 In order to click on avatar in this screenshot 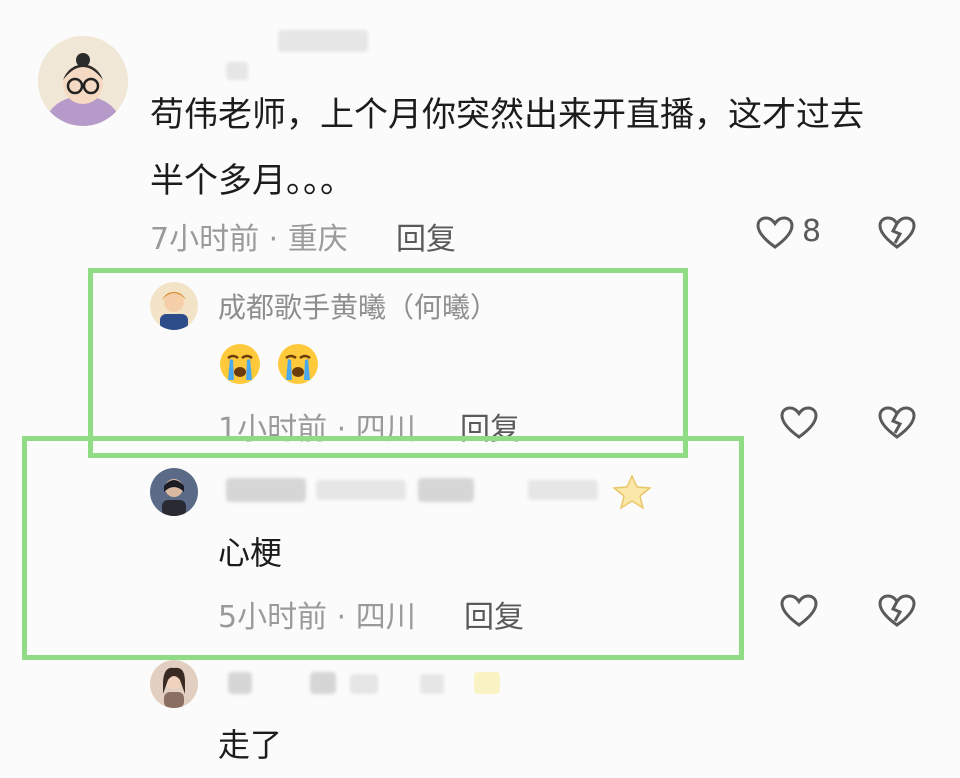, I will do `click(83, 81)`.